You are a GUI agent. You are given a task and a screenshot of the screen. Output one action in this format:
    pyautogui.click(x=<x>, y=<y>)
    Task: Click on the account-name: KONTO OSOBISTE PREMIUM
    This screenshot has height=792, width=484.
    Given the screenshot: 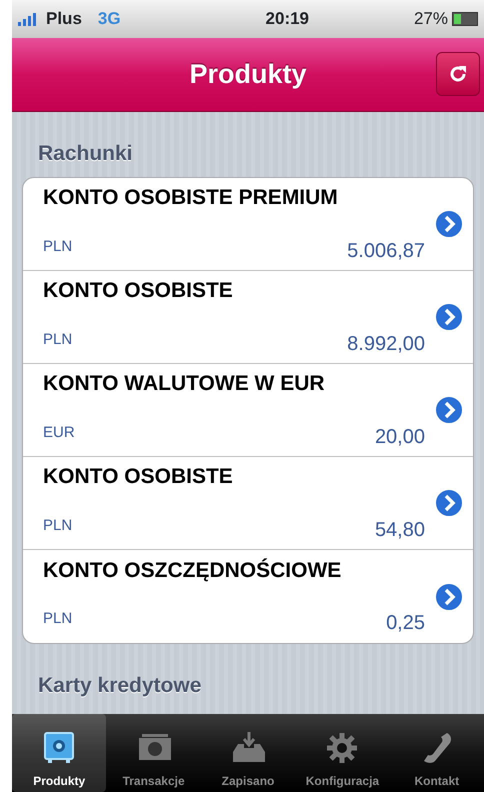 What is the action you would take?
    pyautogui.click(x=191, y=198)
    